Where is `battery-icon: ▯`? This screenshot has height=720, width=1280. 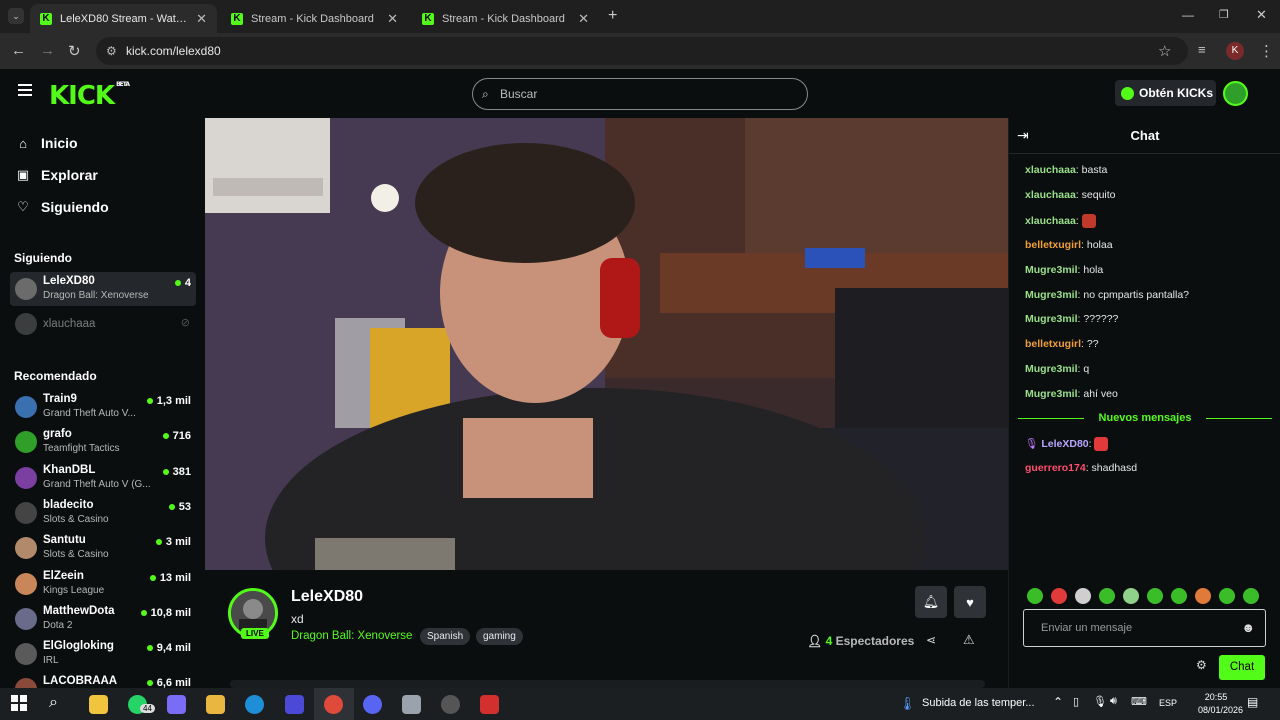
battery-icon: ▯ is located at coordinates (1076, 701).